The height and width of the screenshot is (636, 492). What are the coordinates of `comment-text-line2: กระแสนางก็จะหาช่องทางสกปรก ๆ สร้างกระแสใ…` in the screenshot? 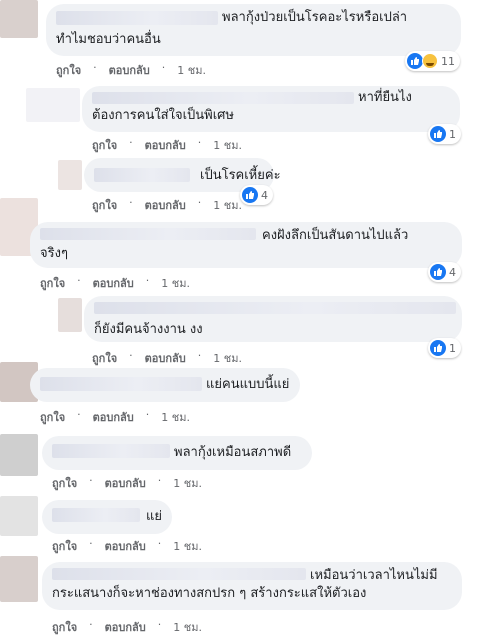 It's located at (209, 593).